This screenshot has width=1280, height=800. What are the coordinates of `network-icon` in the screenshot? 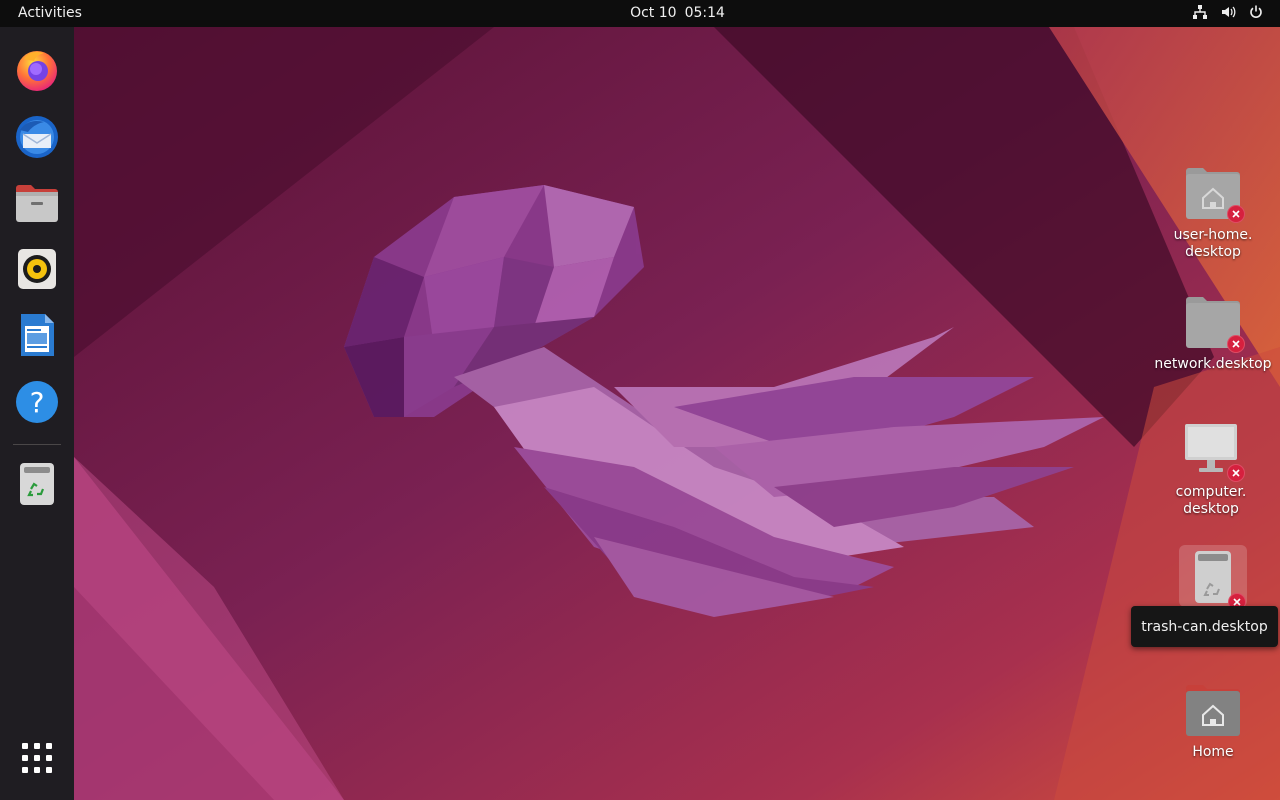 It's located at (1200, 12).